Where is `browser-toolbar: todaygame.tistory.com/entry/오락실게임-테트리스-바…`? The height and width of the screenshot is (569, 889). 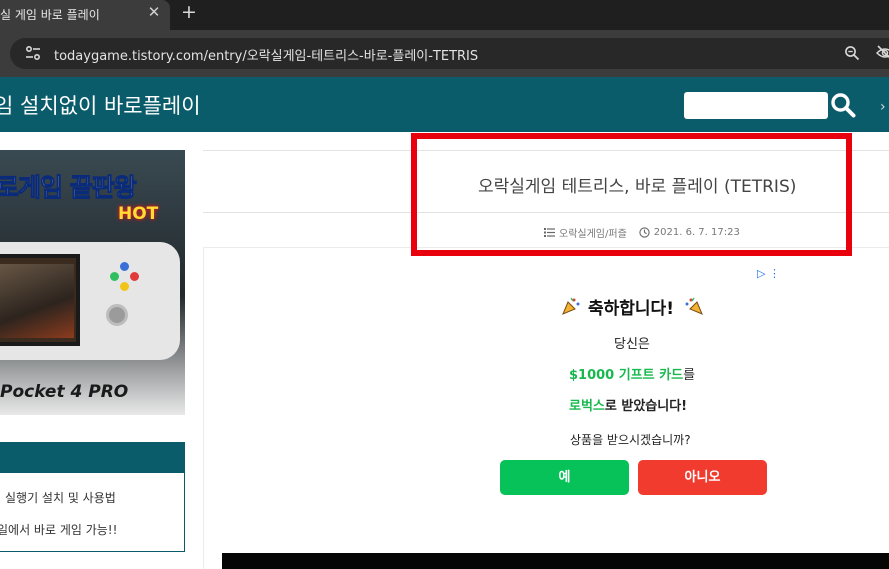 browser-toolbar: todaygame.tistory.com/entry/오락실게임-테트리스-바… is located at coordinates (444, 53).